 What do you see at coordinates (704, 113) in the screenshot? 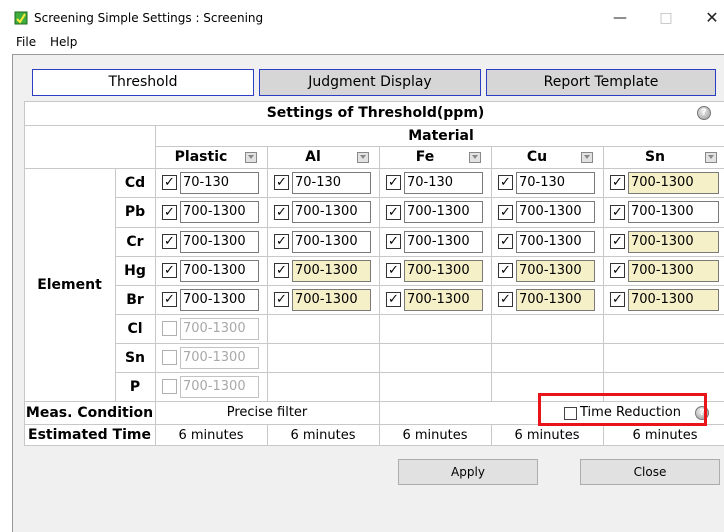
I see `help-icon: ?` at bounding box center [704, 113].